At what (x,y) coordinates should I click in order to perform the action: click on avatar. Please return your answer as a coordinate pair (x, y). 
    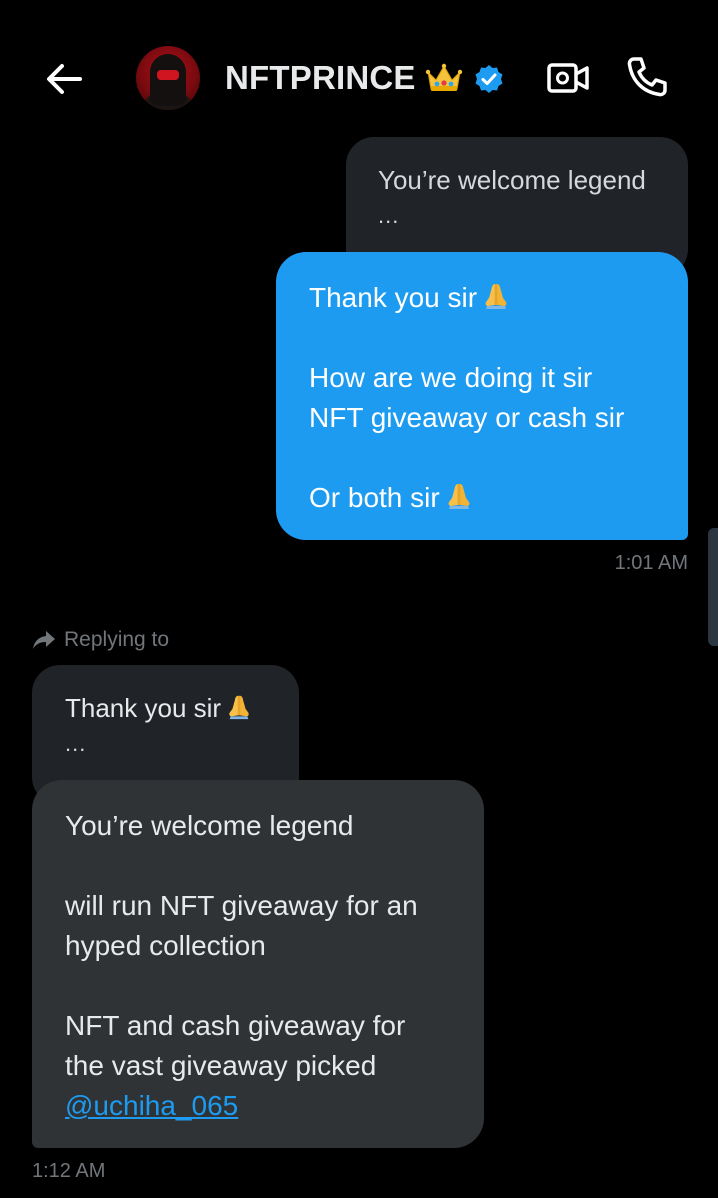
    Looking at the image, I should click on (168, 78).